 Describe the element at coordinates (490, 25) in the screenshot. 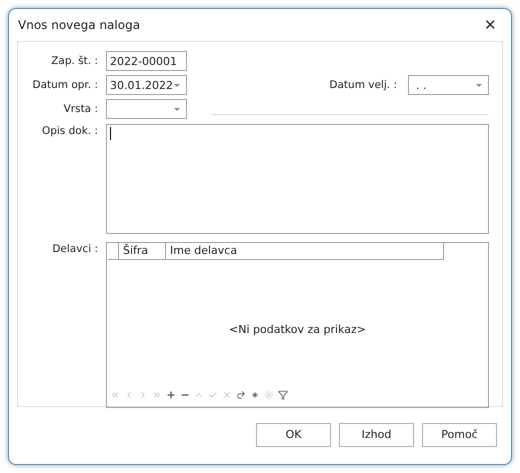

I see `close-button: ✕` at that location.